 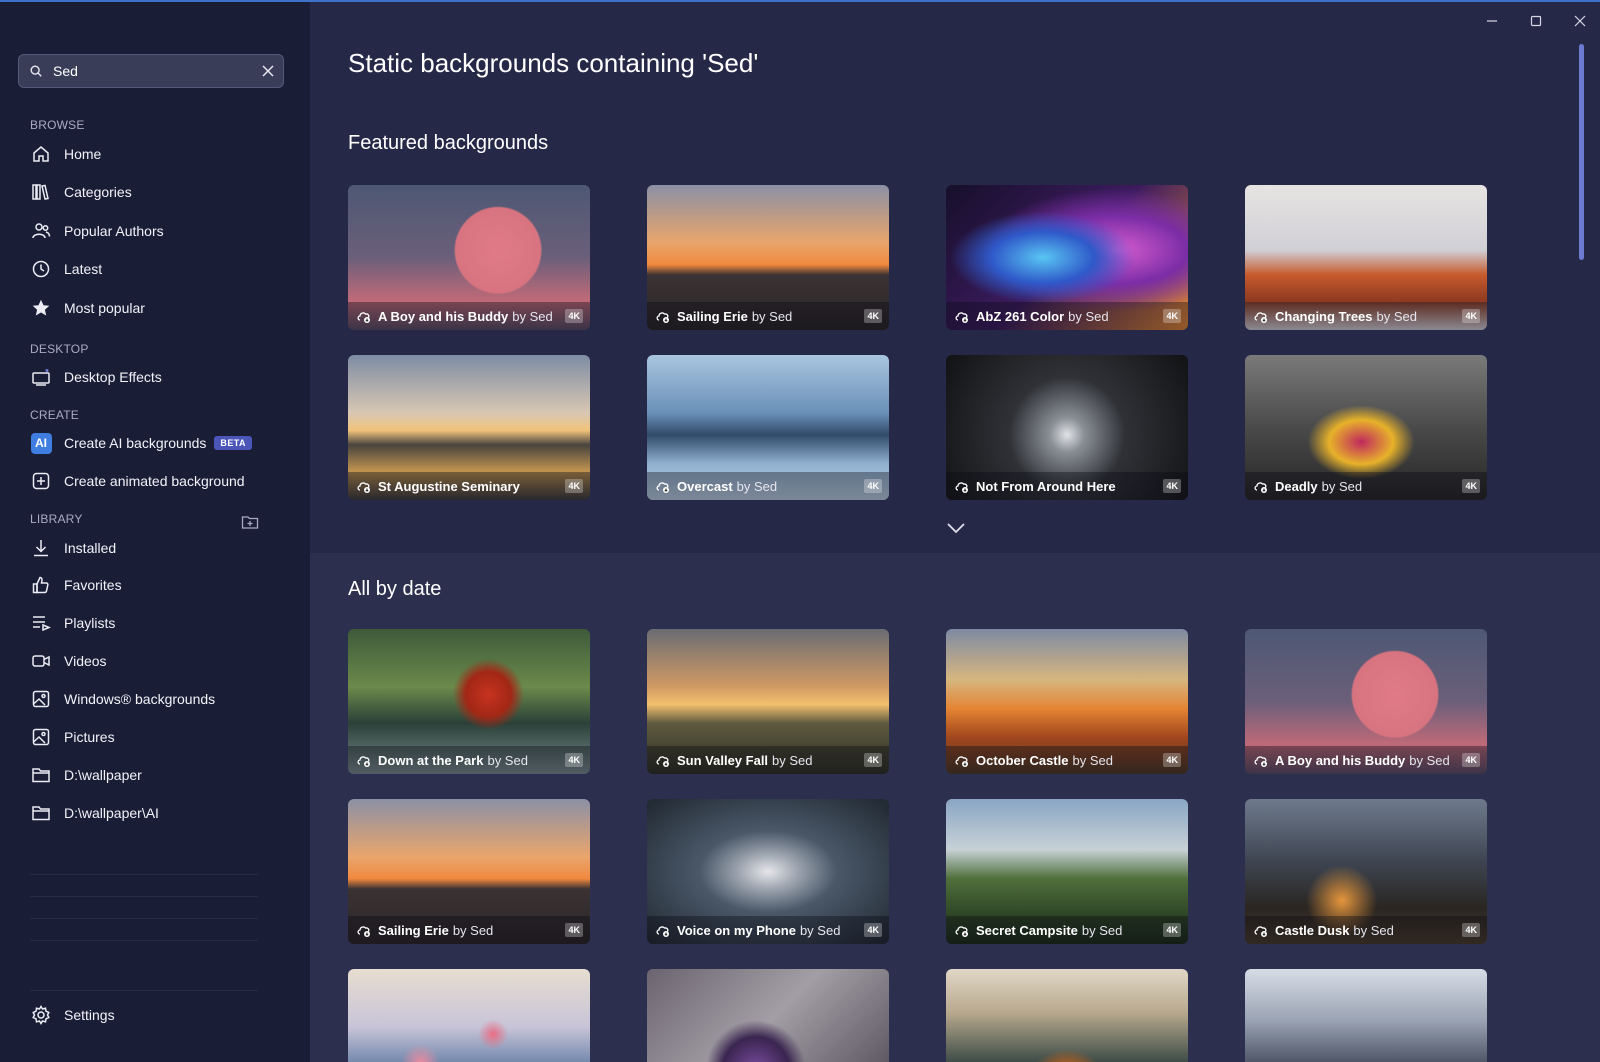 I want to click on ai-badge: AI, so click(x=41, y=443).